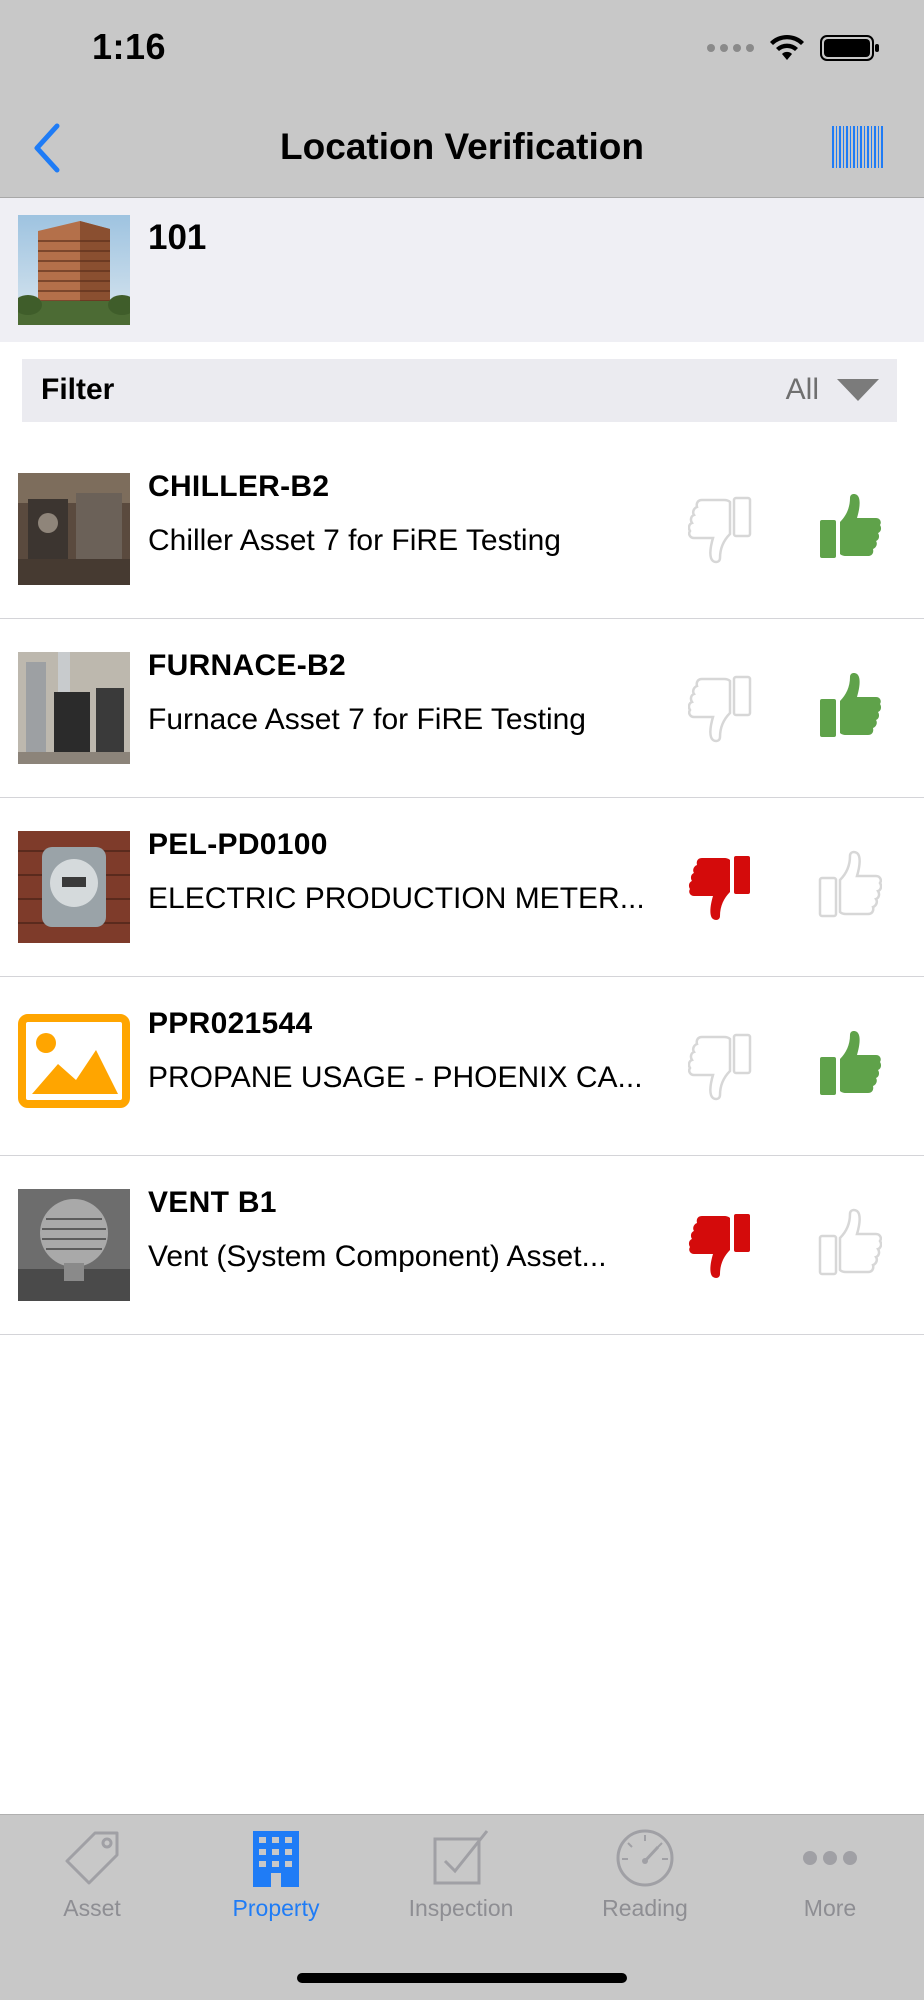 This screenshot has width=924, height=2000. Describe the element at coordinates (645, 1858) in the screenshot. I see `gauge-icon` at that location.